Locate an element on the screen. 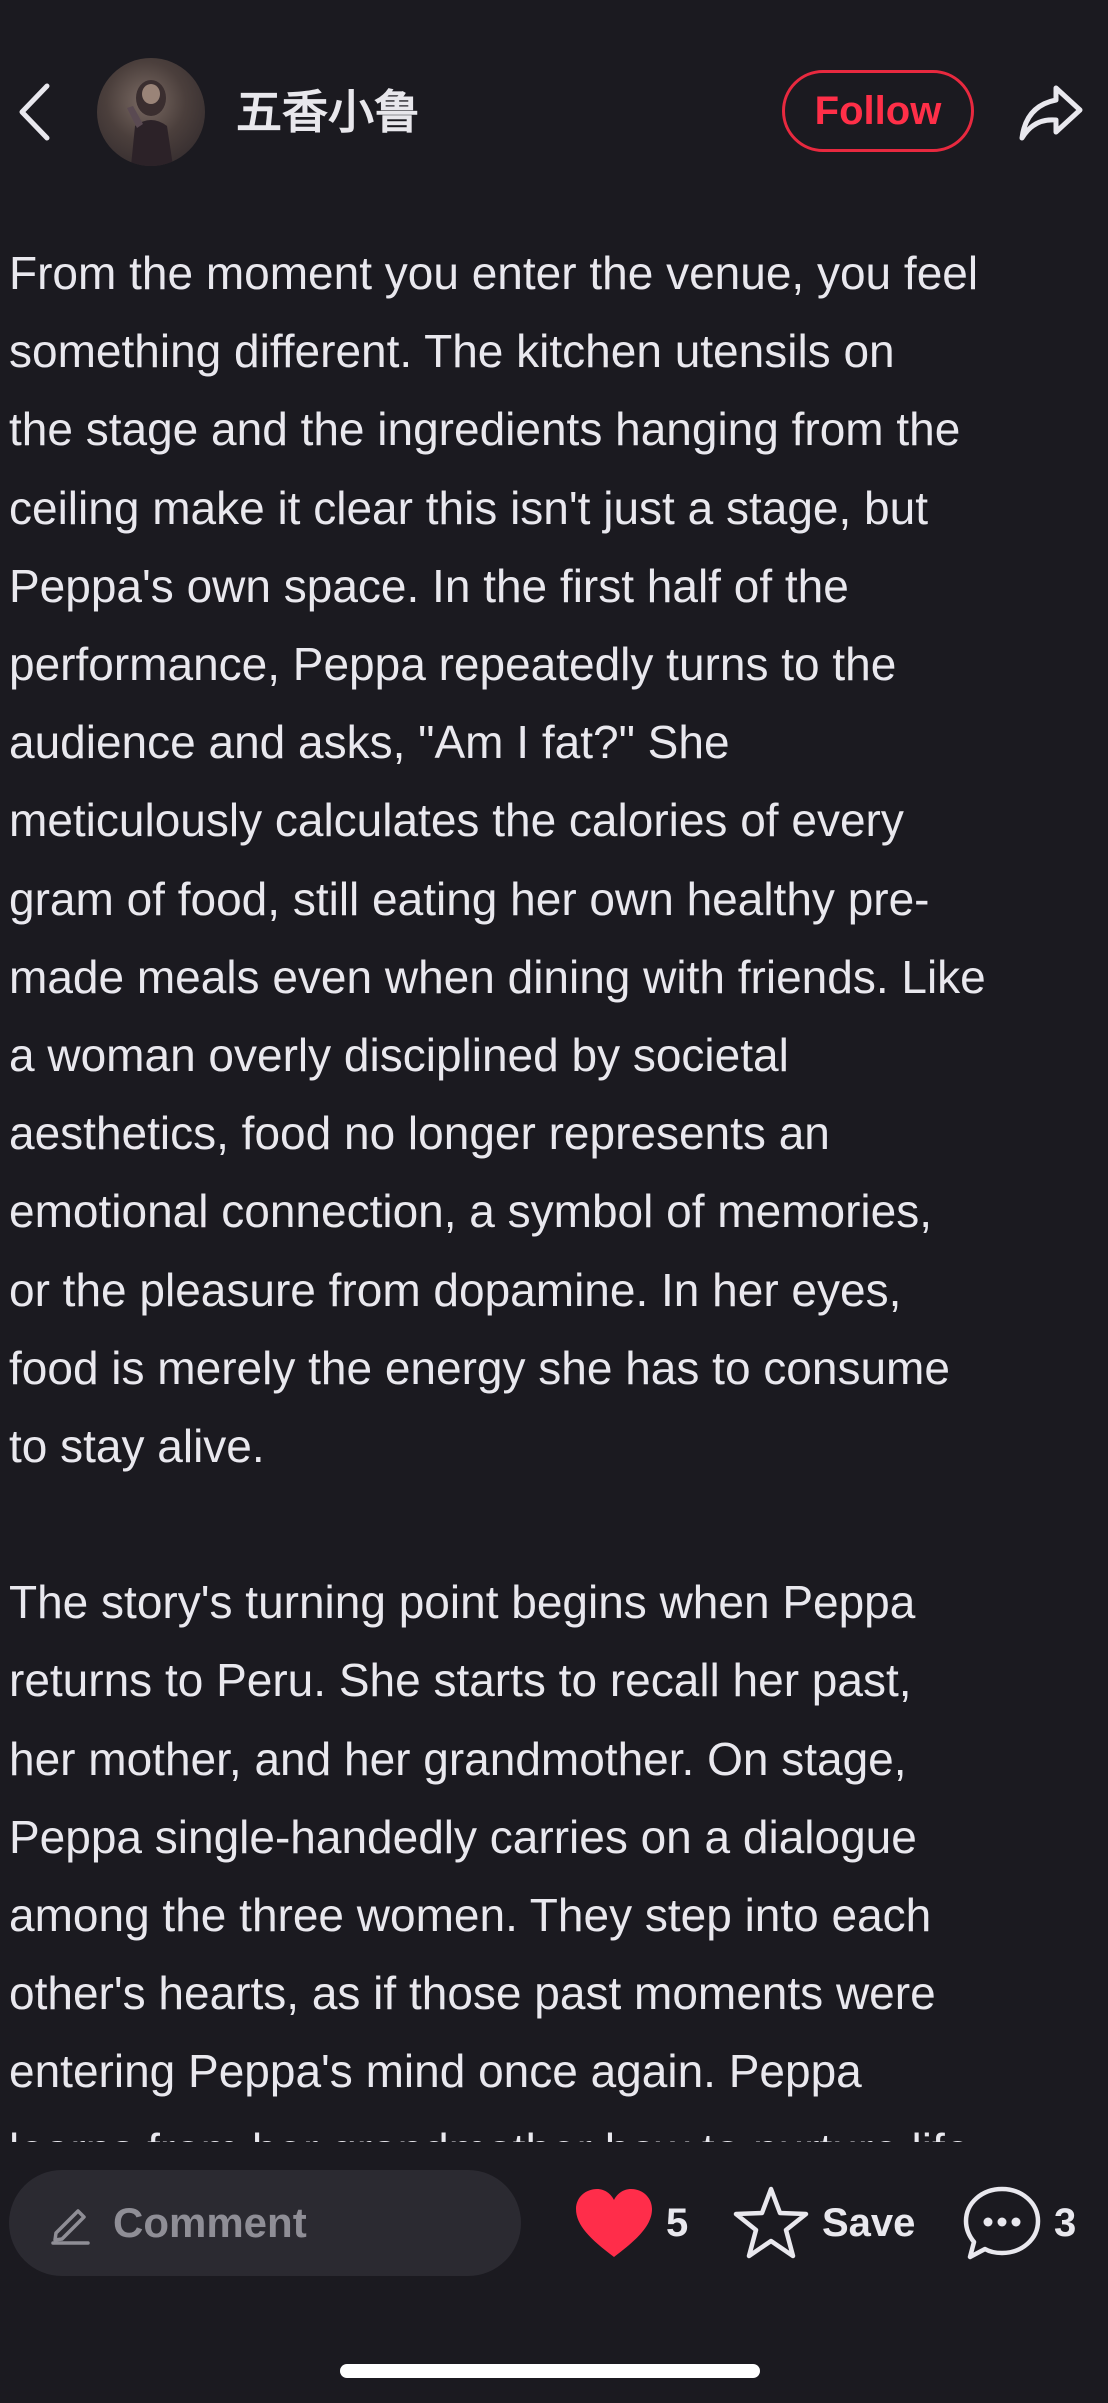  heart-icon is located at coordinates (614, 2223).